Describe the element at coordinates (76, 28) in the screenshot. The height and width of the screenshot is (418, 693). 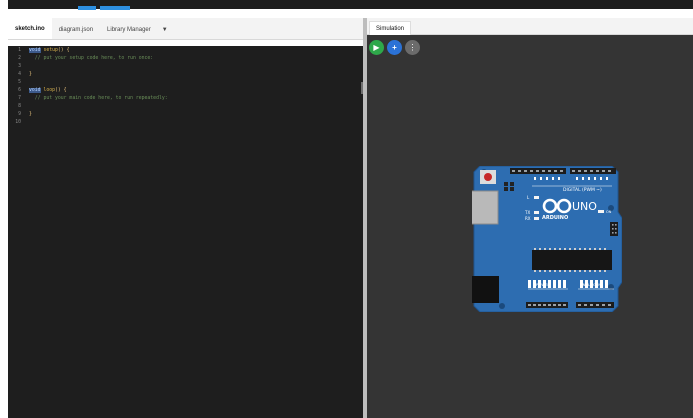
I see `tab-diagram-json: diagram.json` at that location.